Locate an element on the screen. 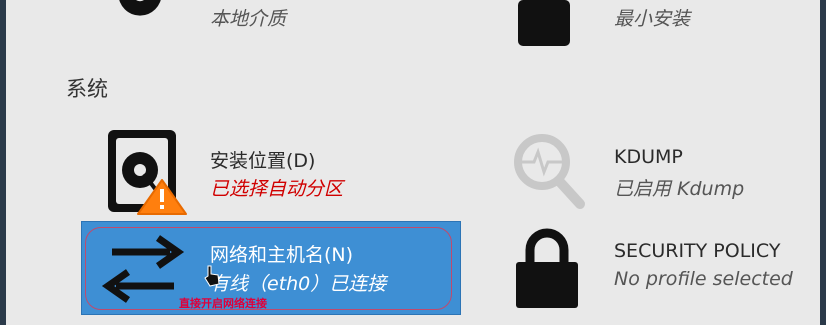 The height and width of the screenshot is (325, 826). package-icon is located at coordinates (544, 23).